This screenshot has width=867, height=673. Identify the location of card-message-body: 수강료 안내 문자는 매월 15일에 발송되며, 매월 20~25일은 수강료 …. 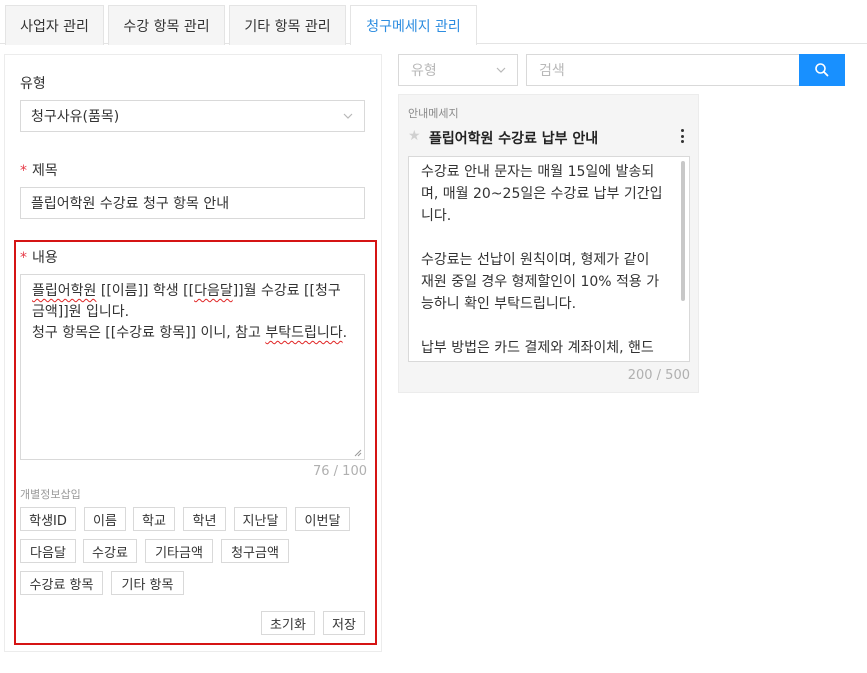
(549, 259).